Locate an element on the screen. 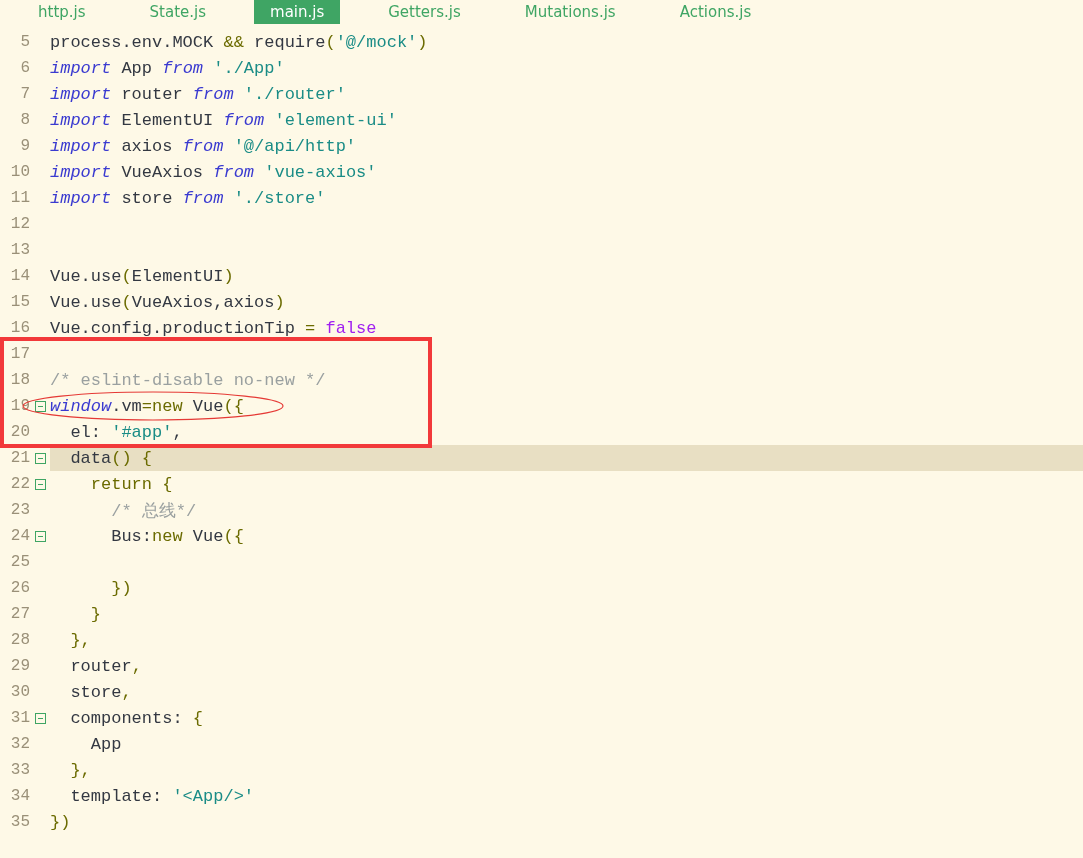  file-tab: main.js is located at coordinates (297, 12).